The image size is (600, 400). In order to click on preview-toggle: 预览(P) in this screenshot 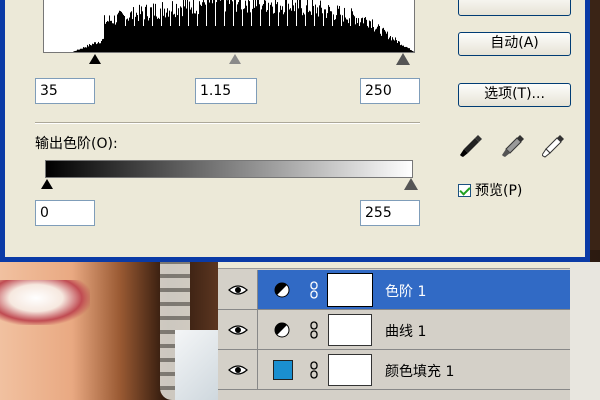, I will do `click(490, 190)`.